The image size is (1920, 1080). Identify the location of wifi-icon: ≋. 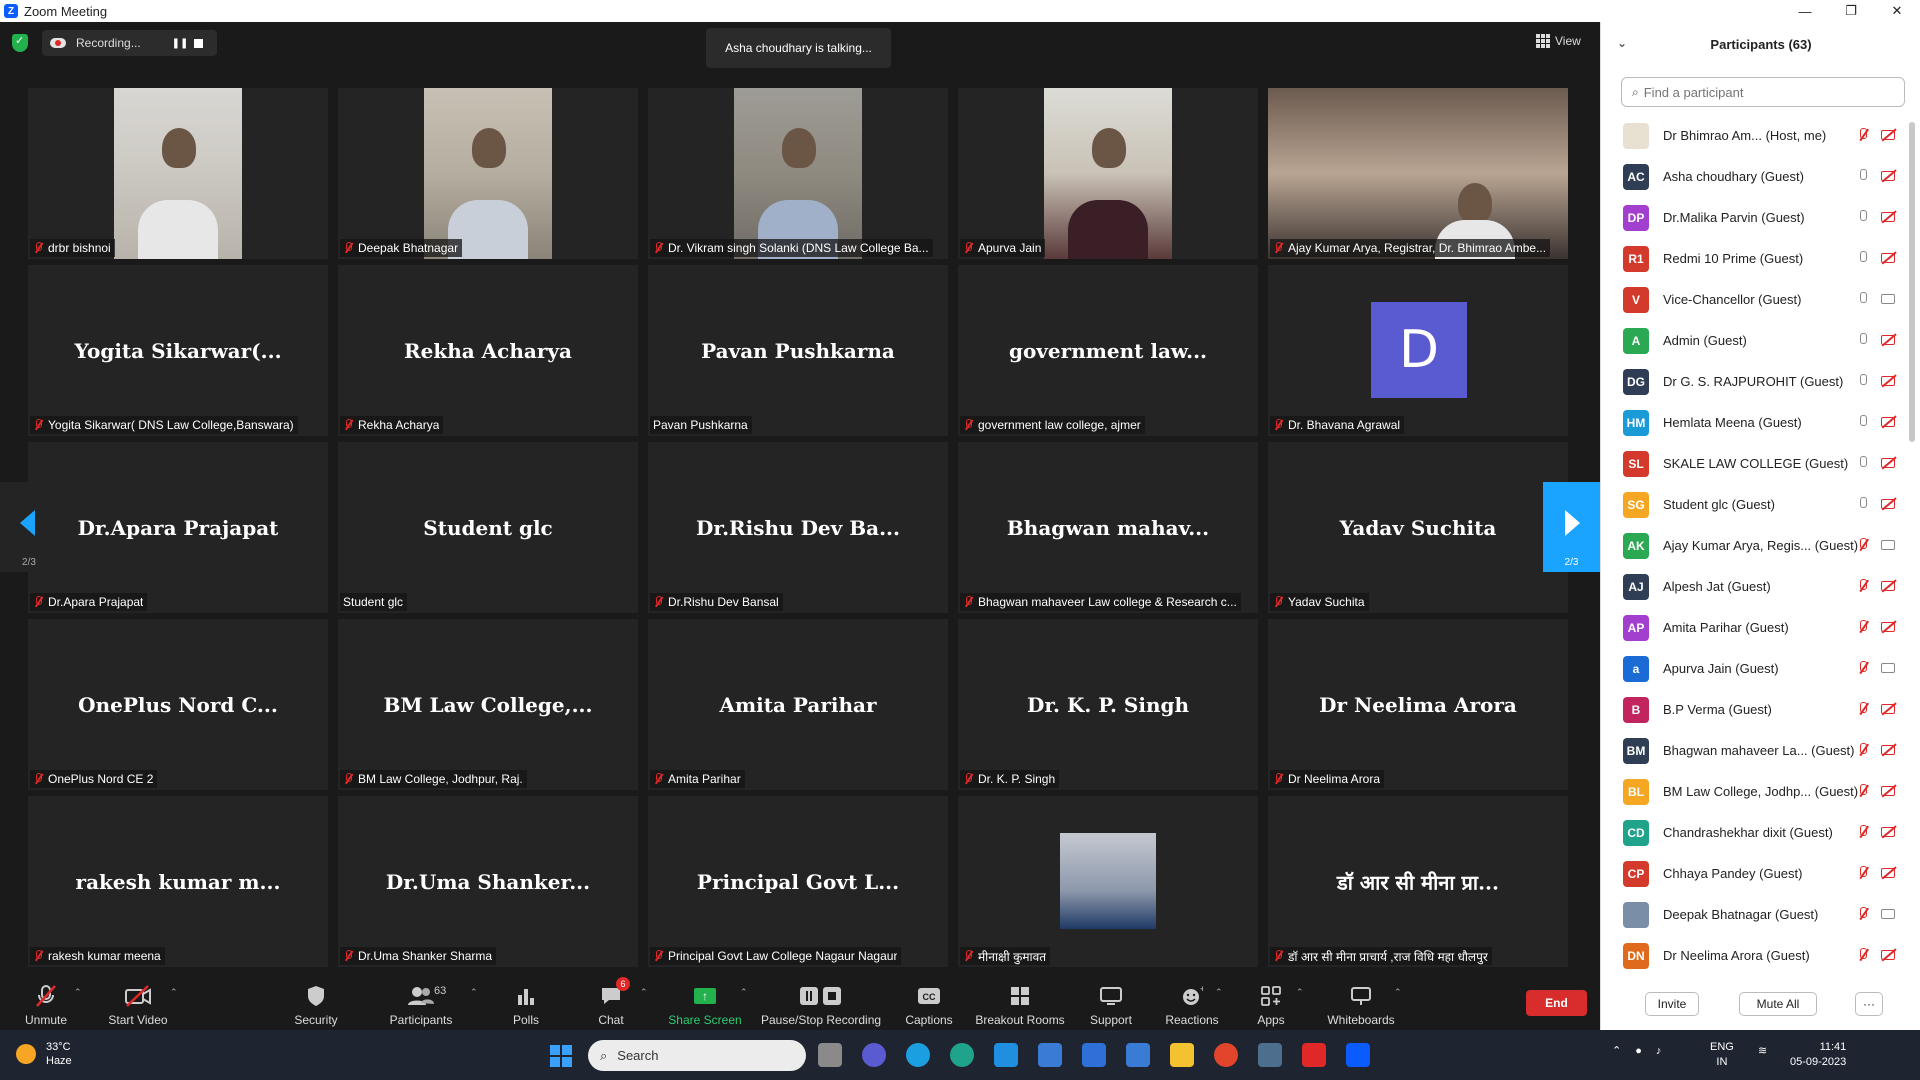
(1762, 1050).